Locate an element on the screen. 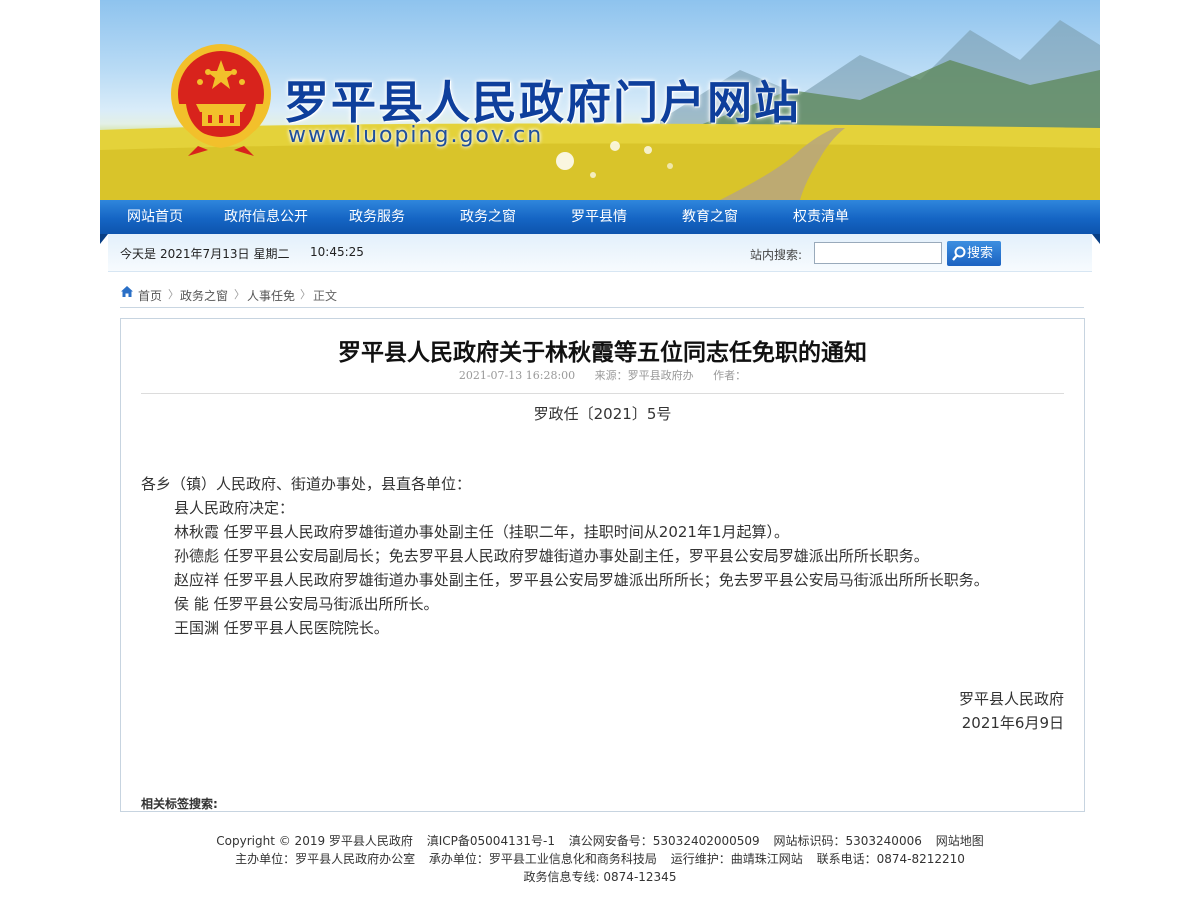  nav-item-home: 网站首页 is located at coordinates (155, 217).